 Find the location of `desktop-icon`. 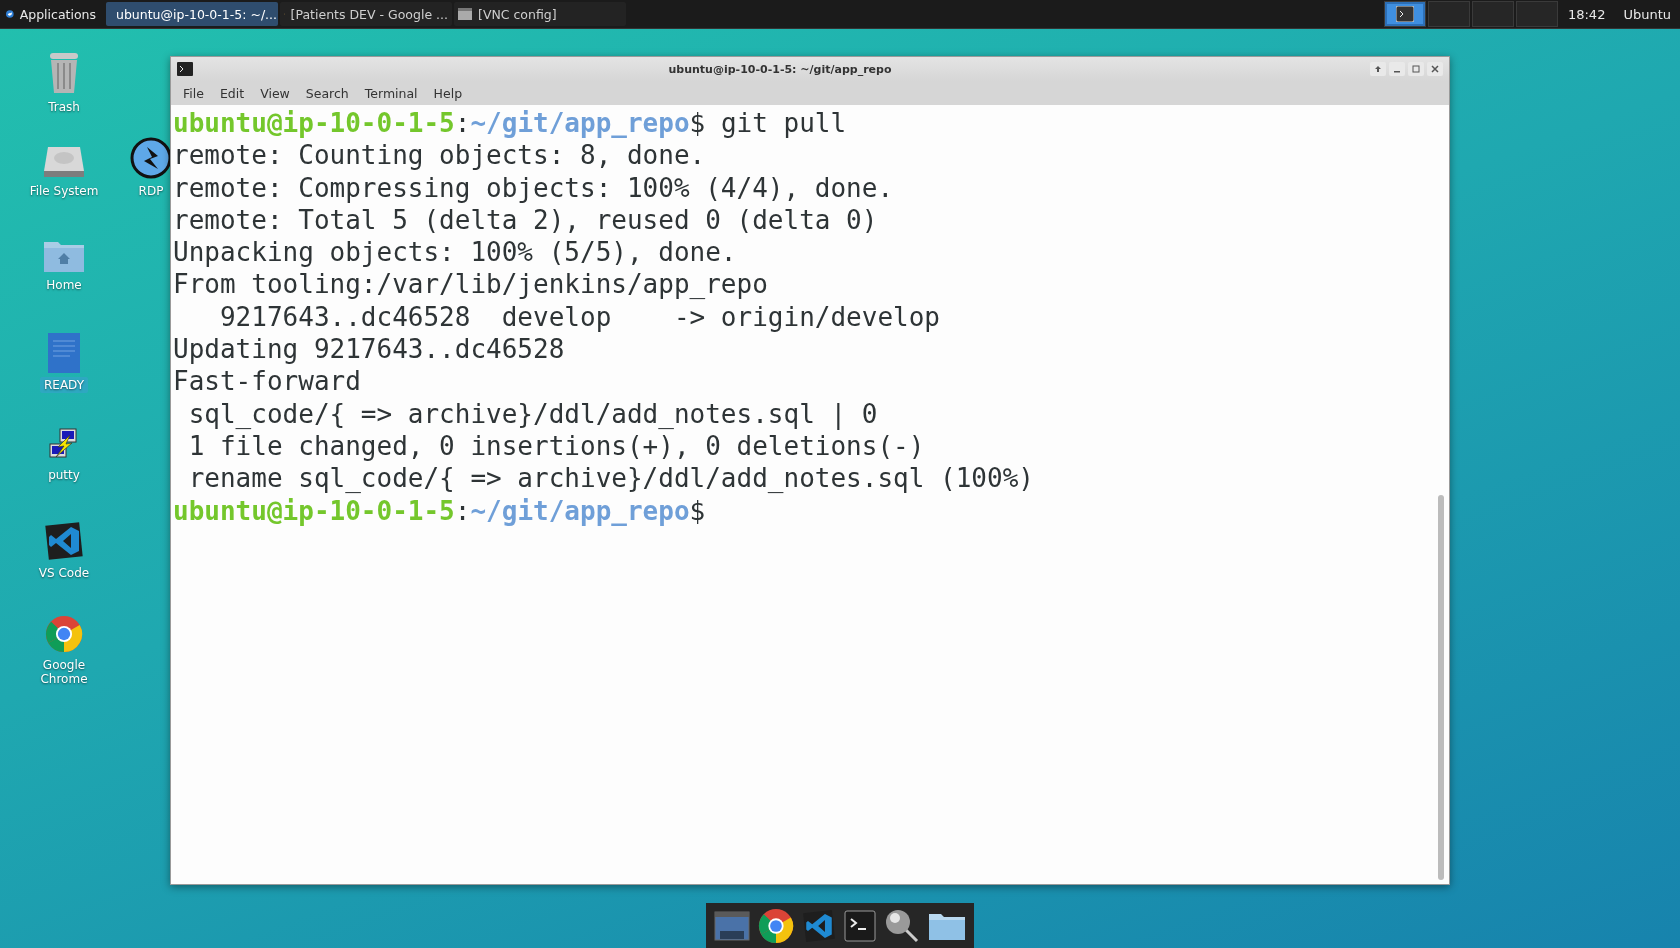

desktop-icon is located at coordinates (732, 925).